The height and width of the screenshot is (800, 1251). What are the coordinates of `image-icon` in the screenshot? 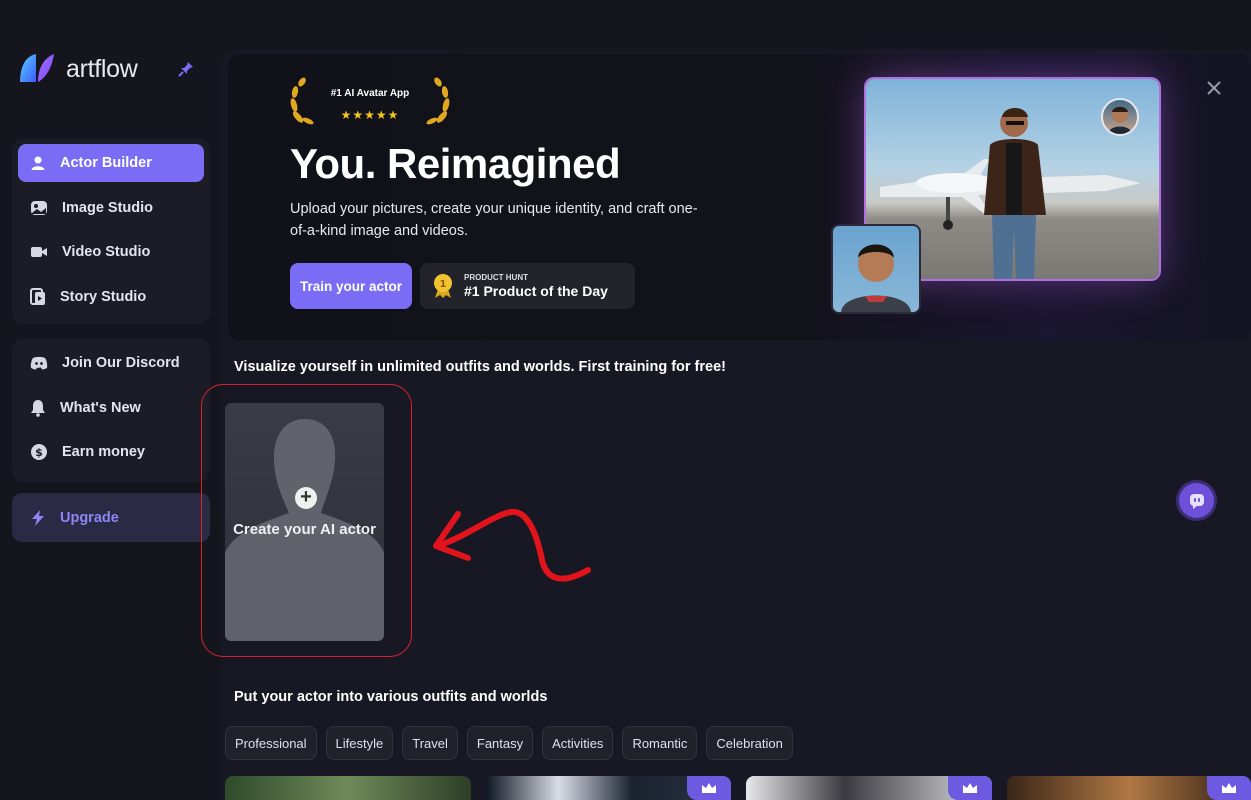 It's located at (39, 207).